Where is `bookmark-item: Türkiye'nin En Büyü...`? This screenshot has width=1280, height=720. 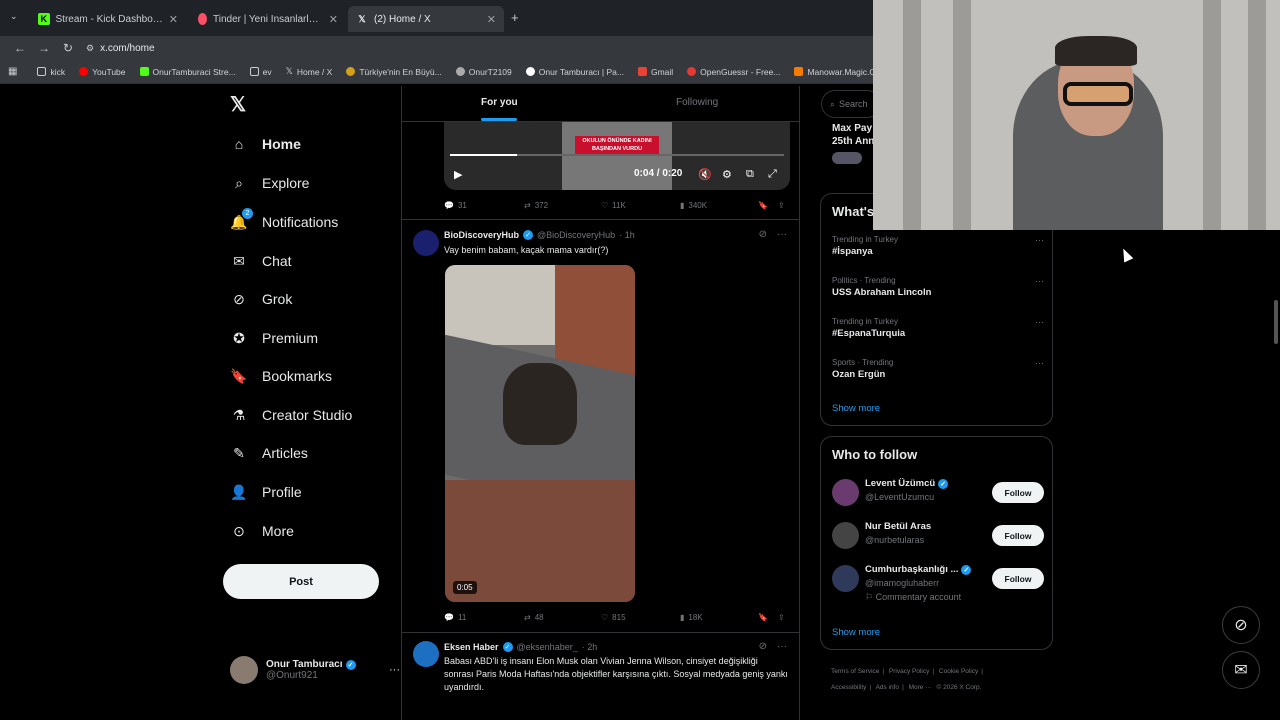
bookmark-item: Türkiye'nin En Büyü... is located at coordinates (393, 72).